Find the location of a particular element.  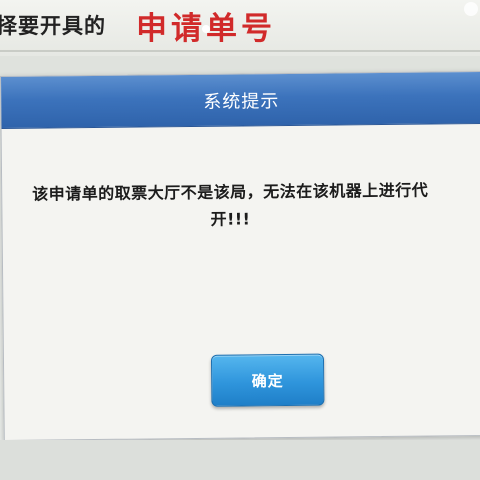

dialog-message-line-2: 开!!! is located at coordinates (230, 219).